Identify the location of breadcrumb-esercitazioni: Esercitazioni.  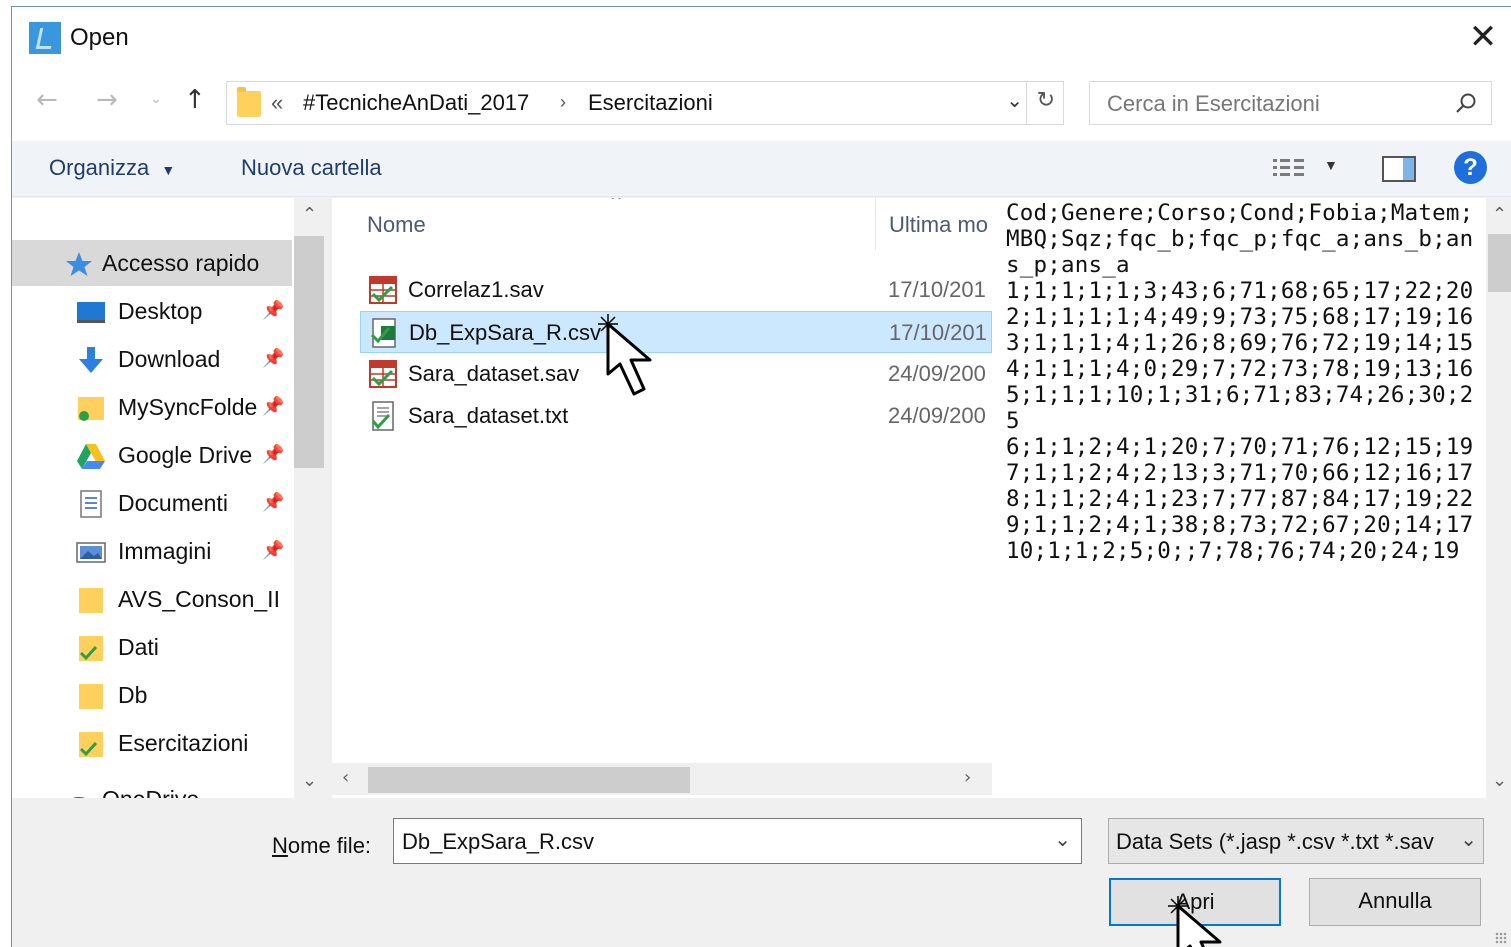
(650, 103).